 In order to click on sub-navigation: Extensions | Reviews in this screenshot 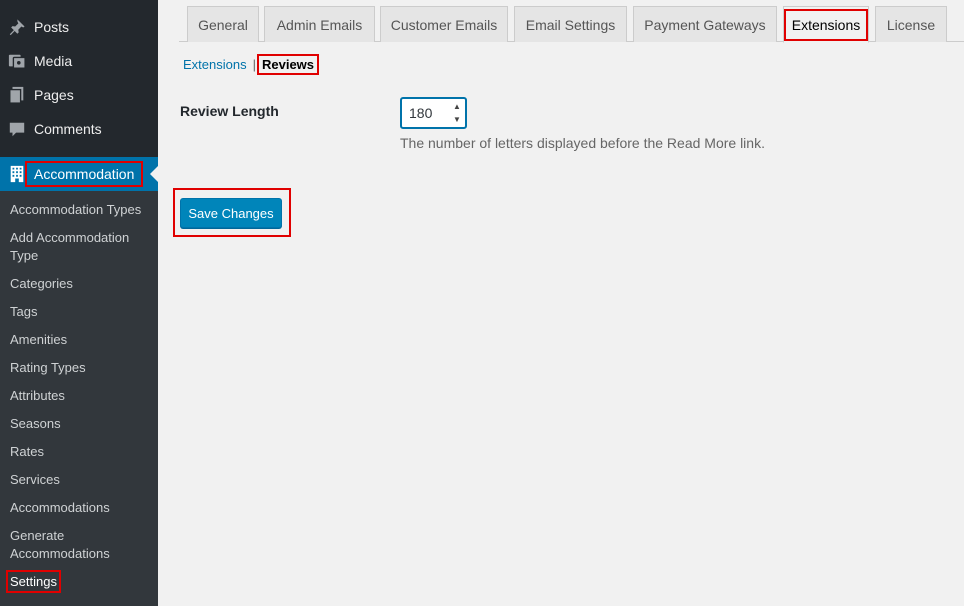, I will do `click(251, 64)`.